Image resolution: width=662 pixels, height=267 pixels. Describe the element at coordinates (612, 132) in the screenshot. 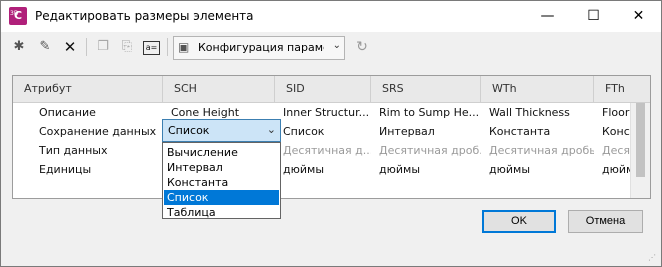

I see `table-cell: Конс` at that location.